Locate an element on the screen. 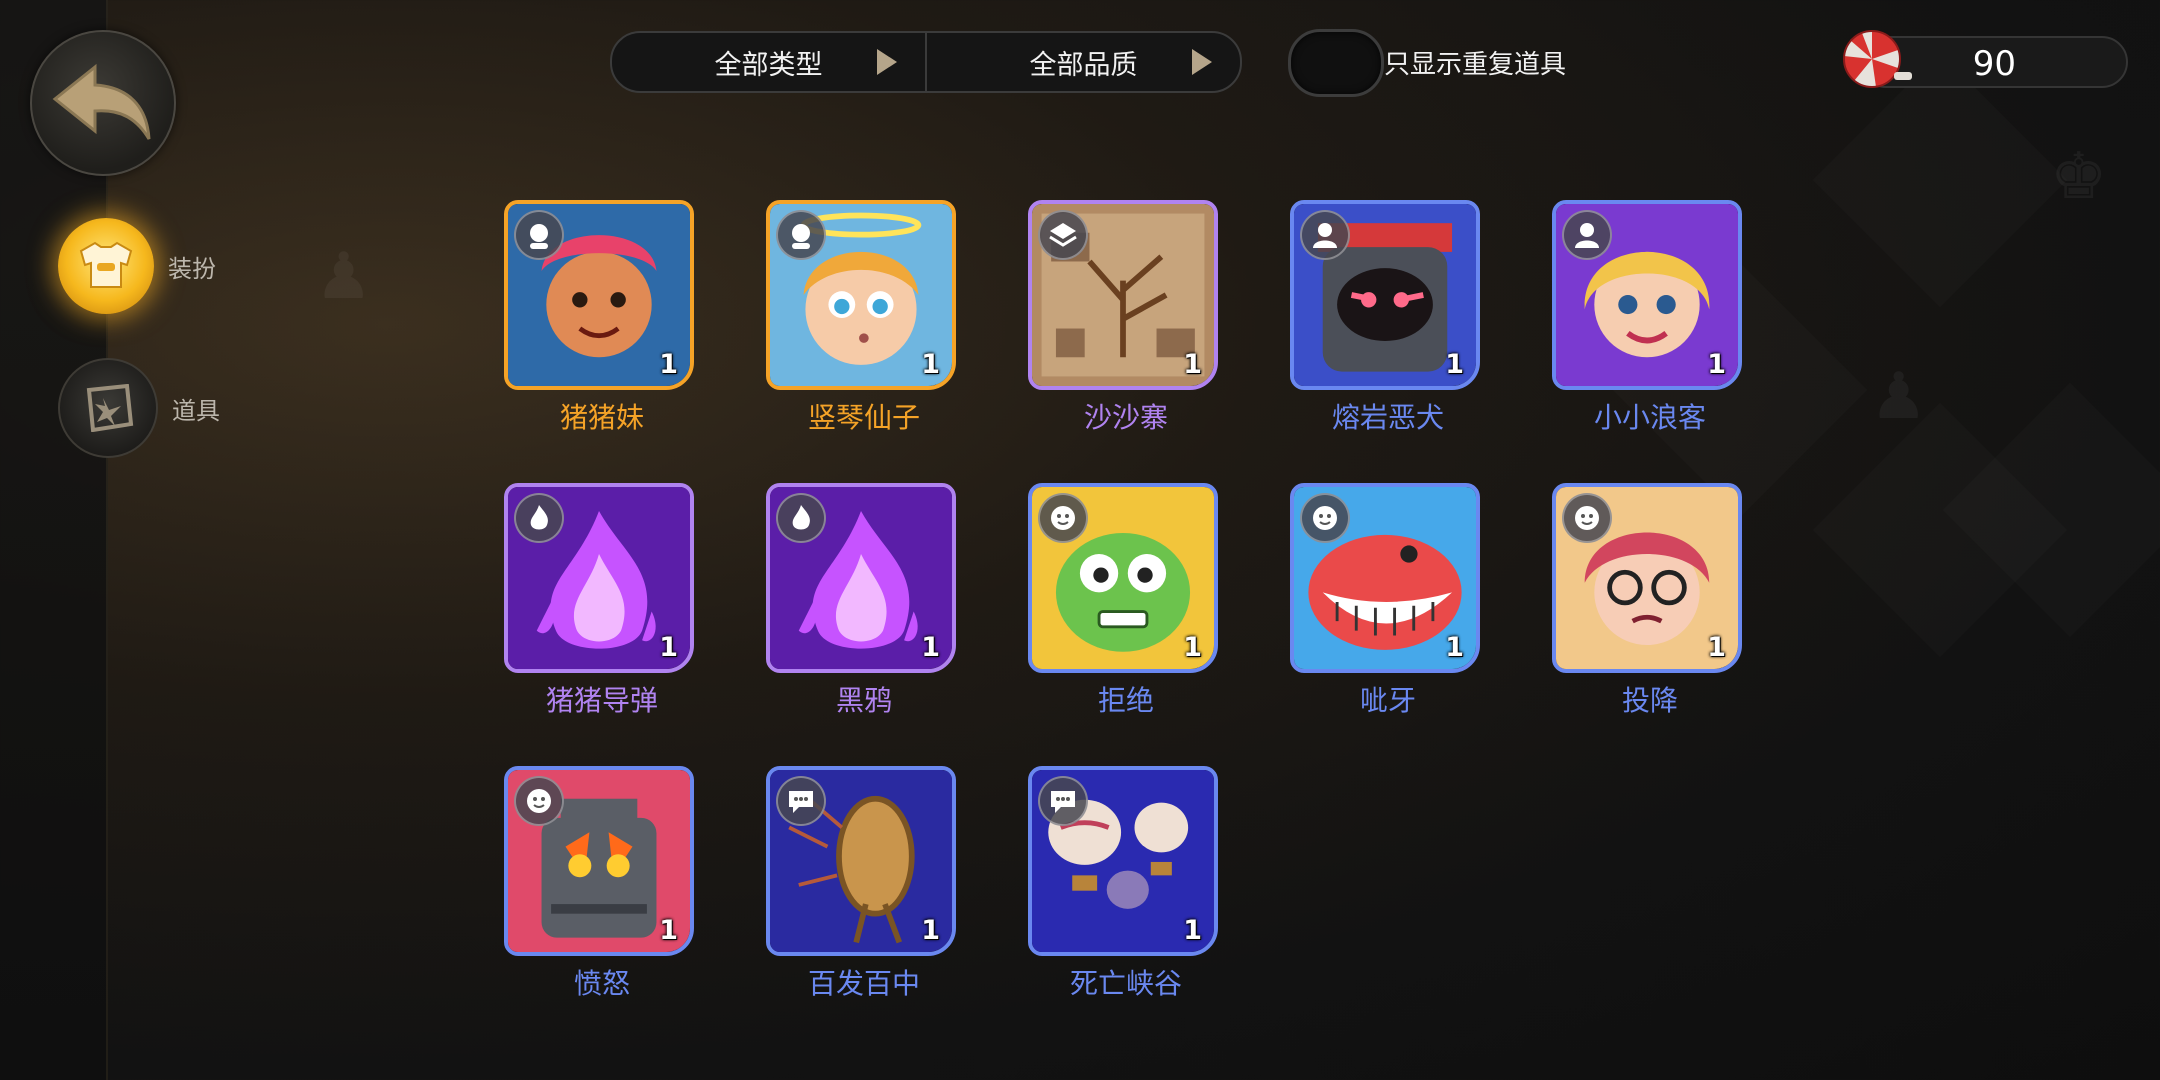  type-filter-label: 全部类型 is located at coordinates (768, 65).